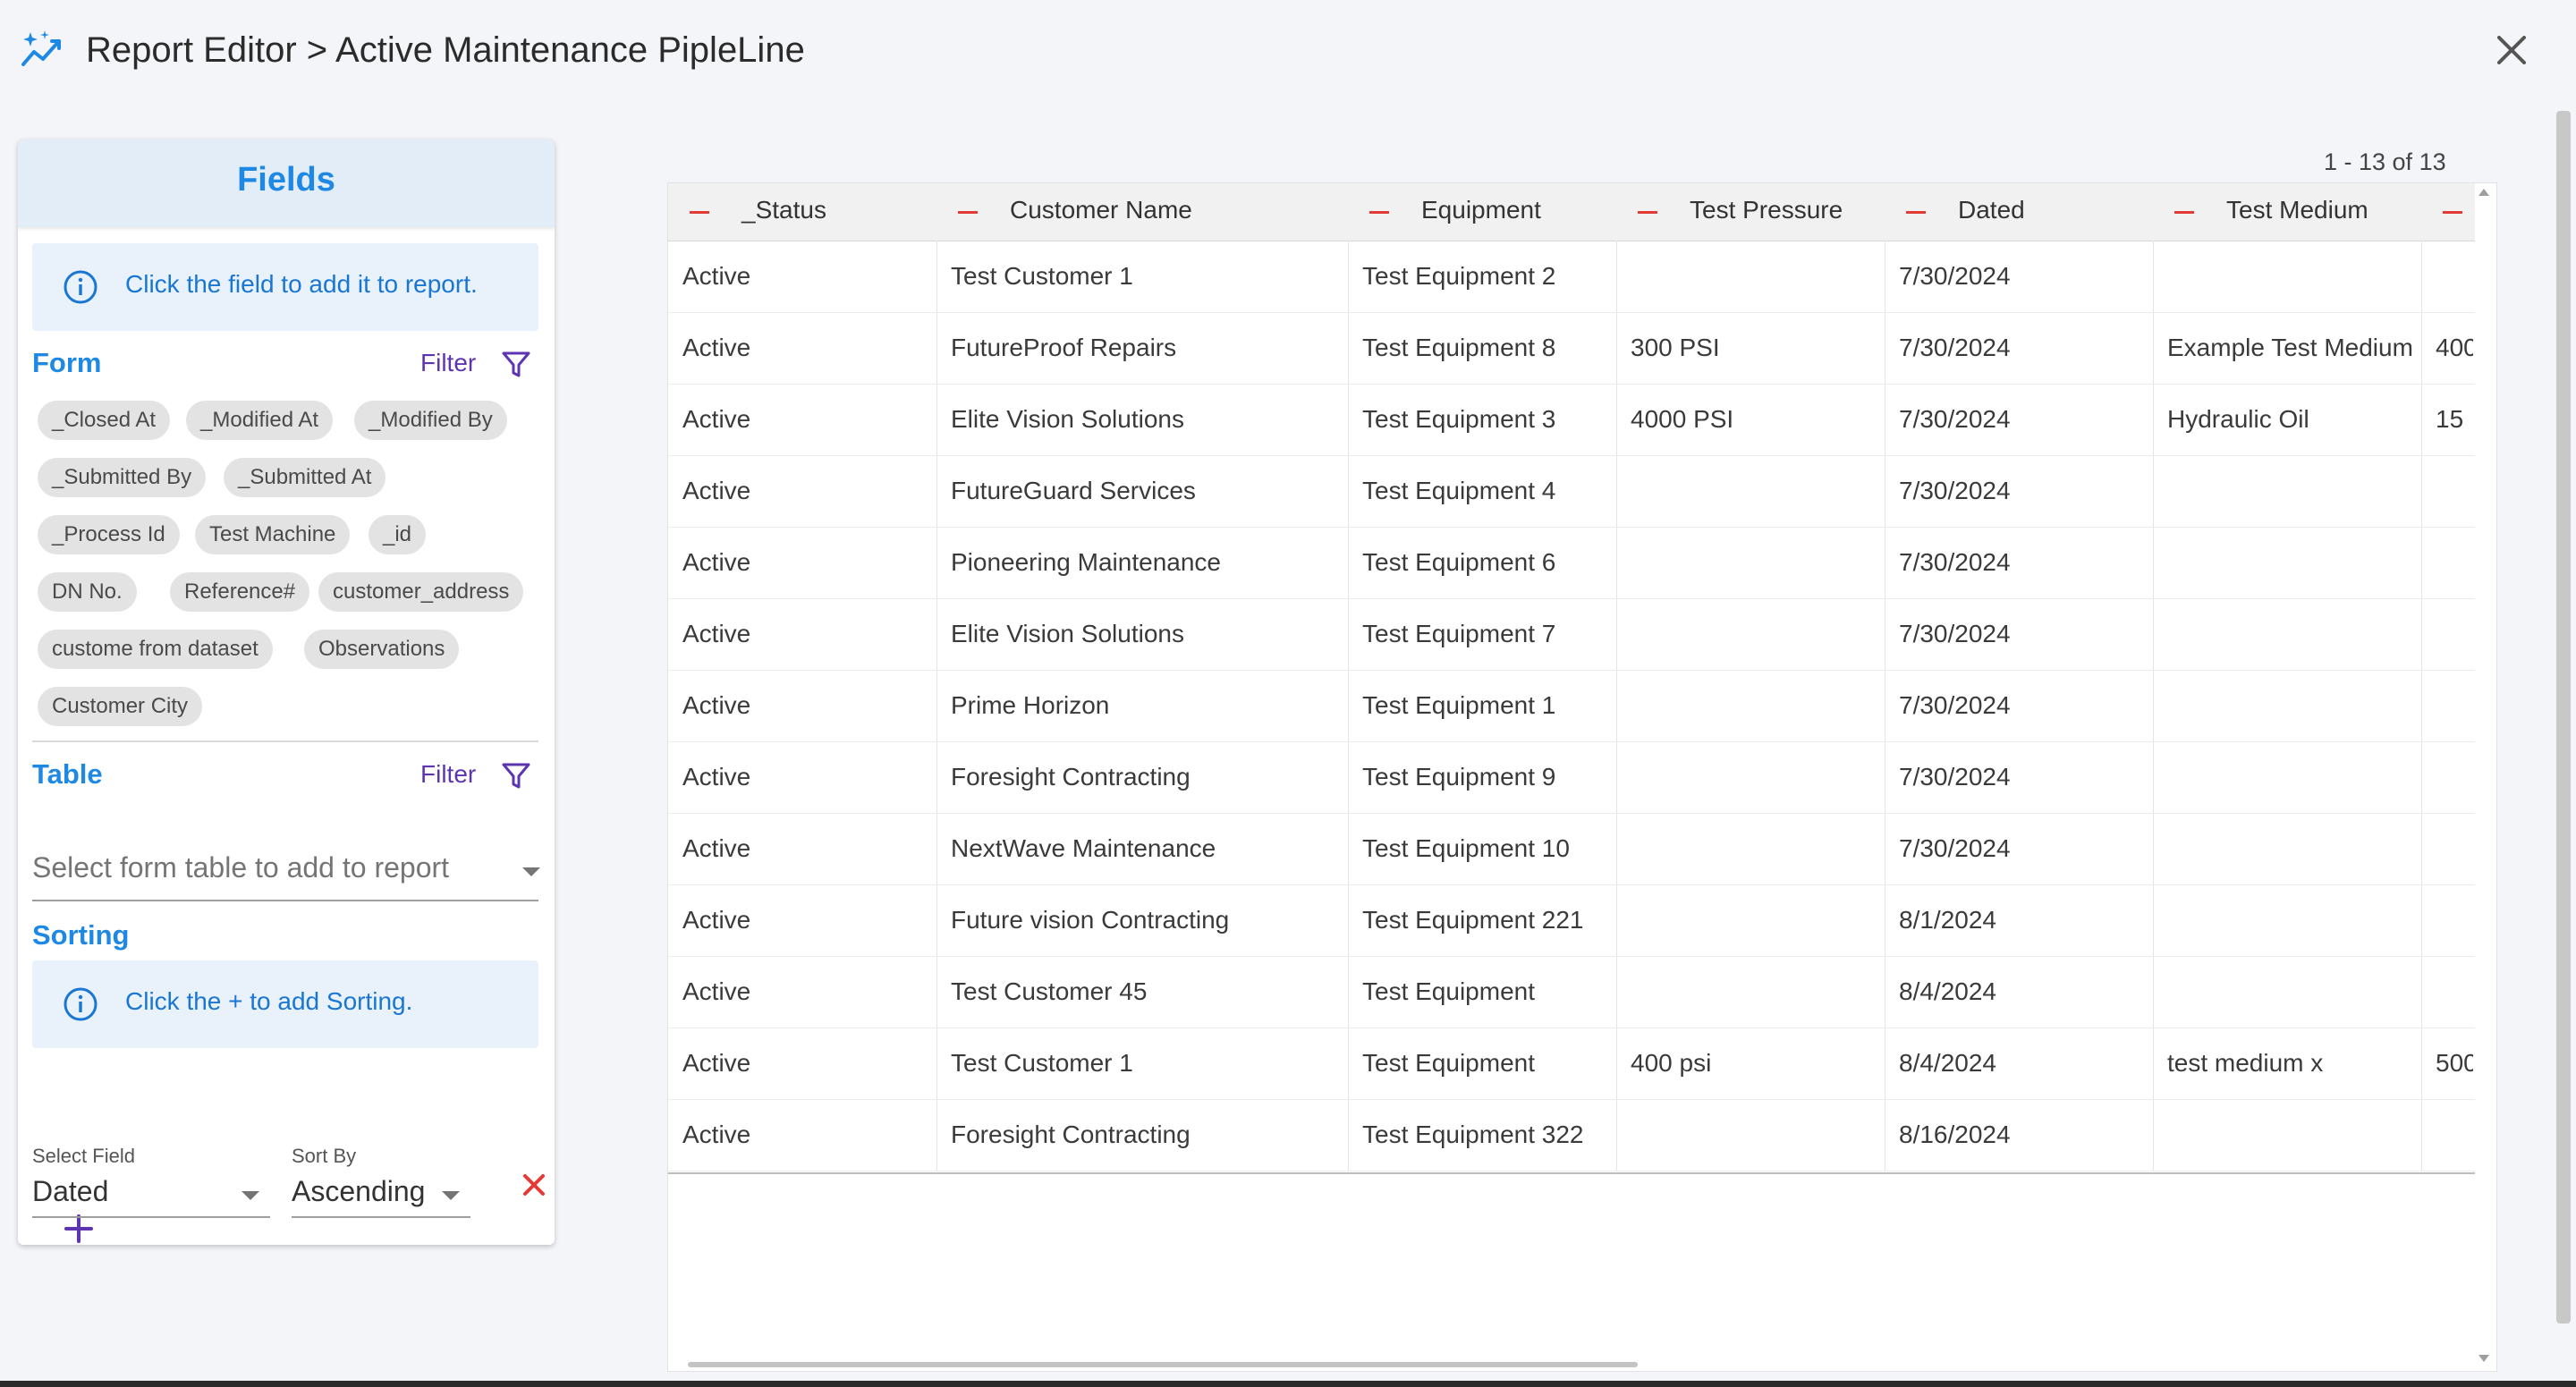 This screenshot has height=1387, width=2576. I want to click on field-chip: Observations, so click(382, 649).